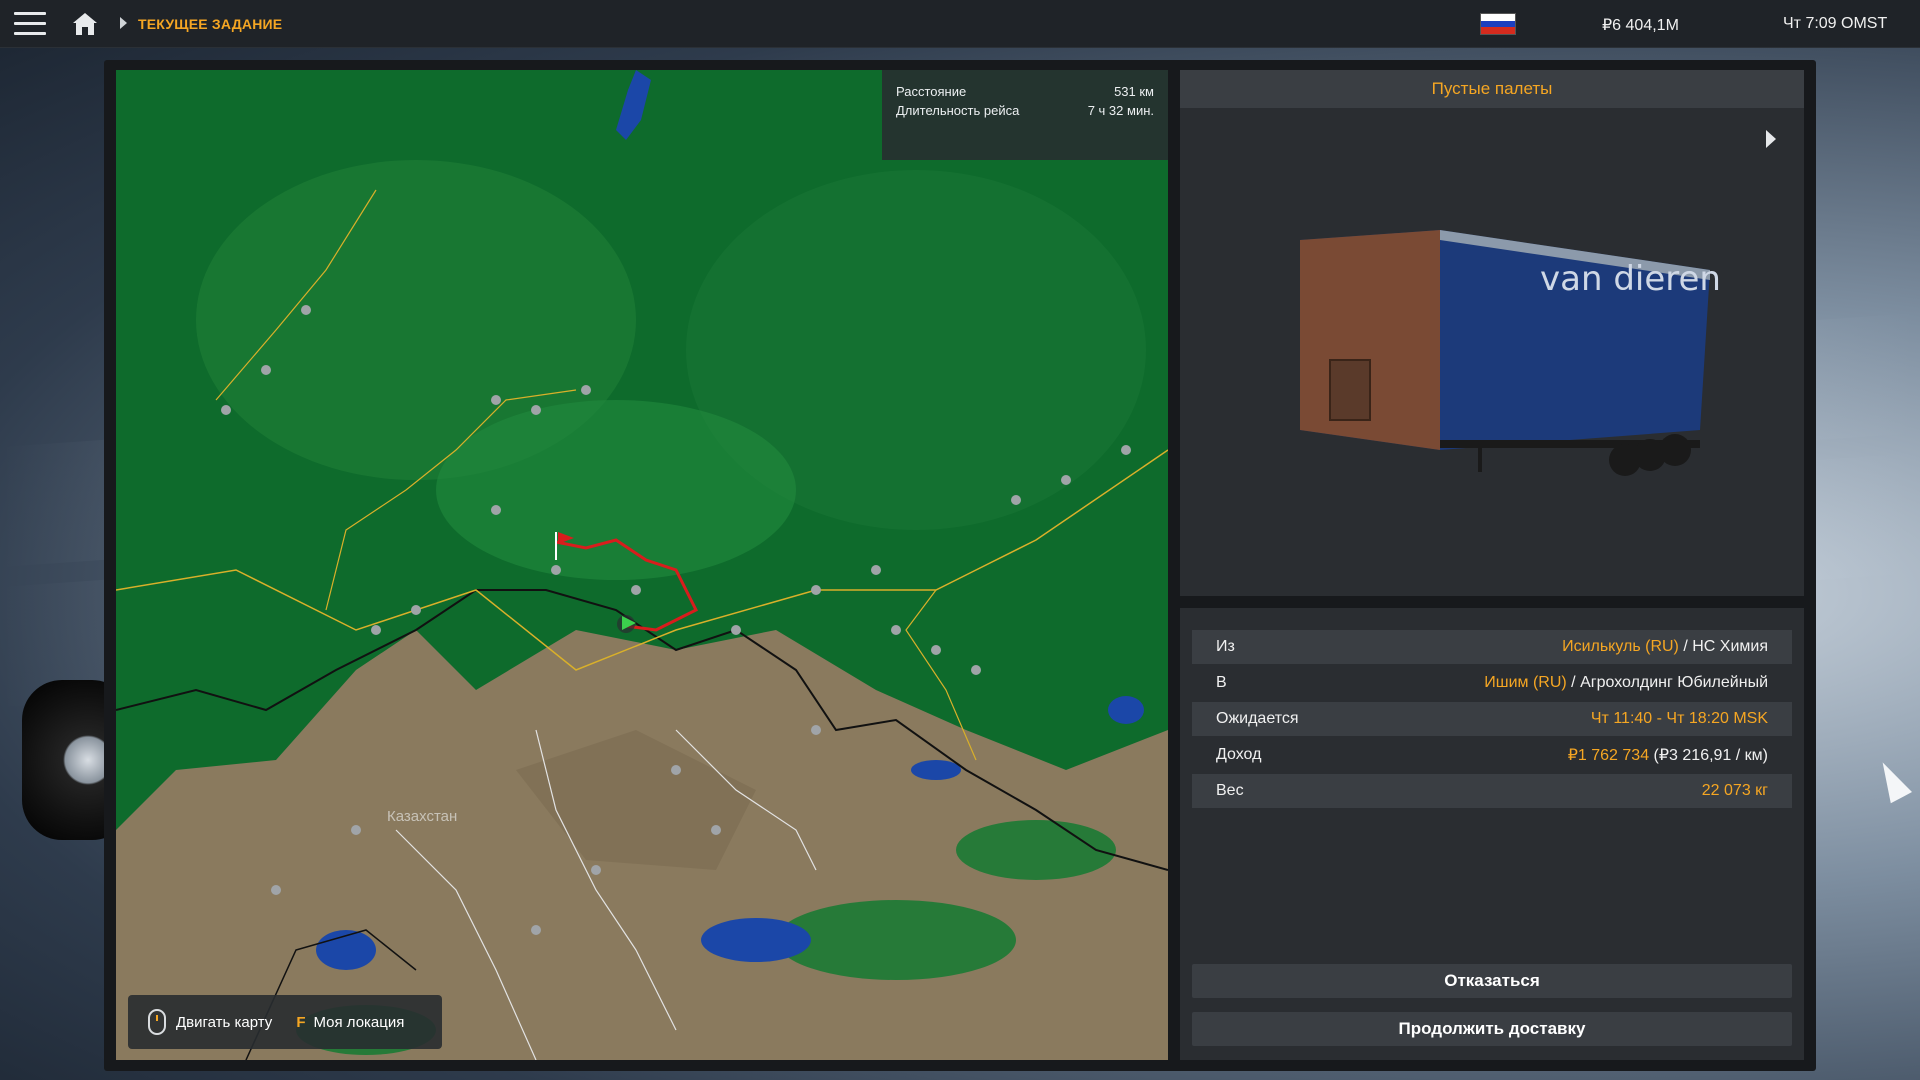  What do you see at coordinates (1492, 755) in the screenshot?
I see `detail-row-income: Доход ₽1 762 734 (₽3 216,91 / км)` at bounding box center [1492, 755].